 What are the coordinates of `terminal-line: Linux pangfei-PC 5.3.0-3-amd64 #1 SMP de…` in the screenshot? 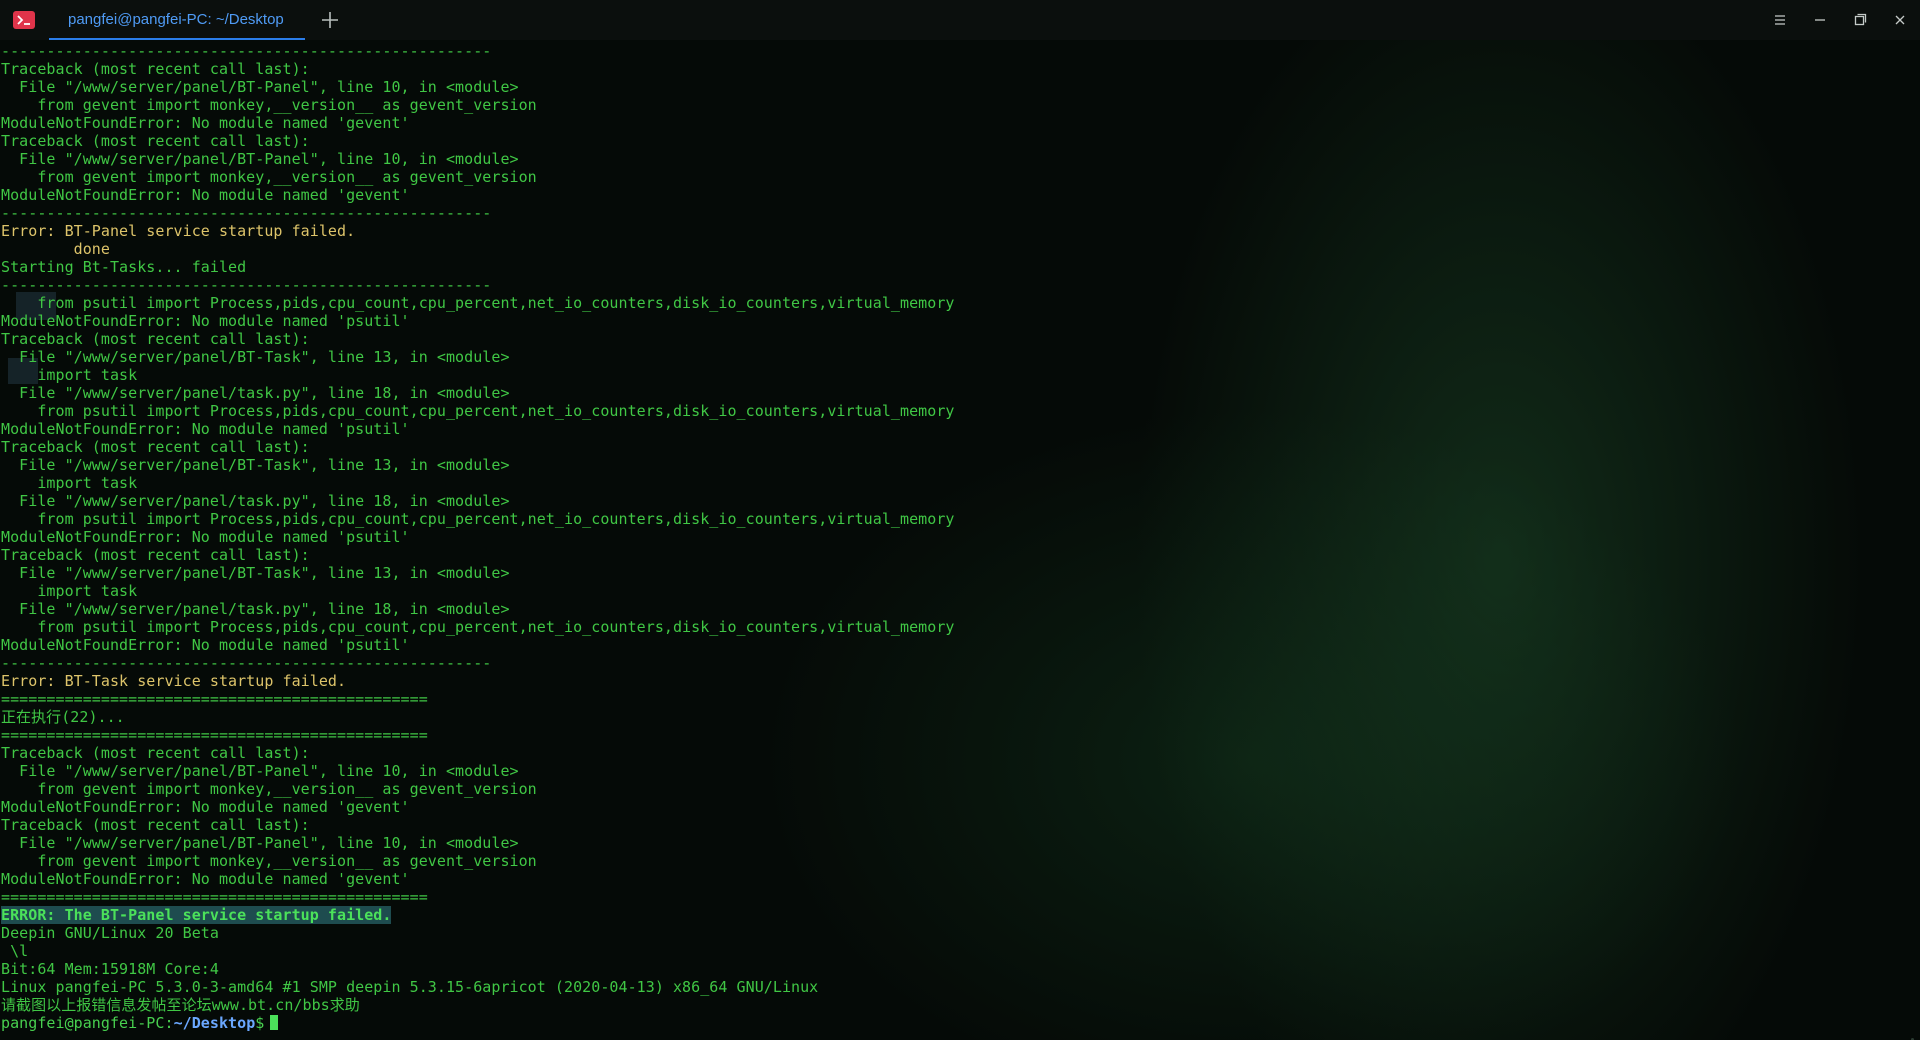 It's located at (410, 987).